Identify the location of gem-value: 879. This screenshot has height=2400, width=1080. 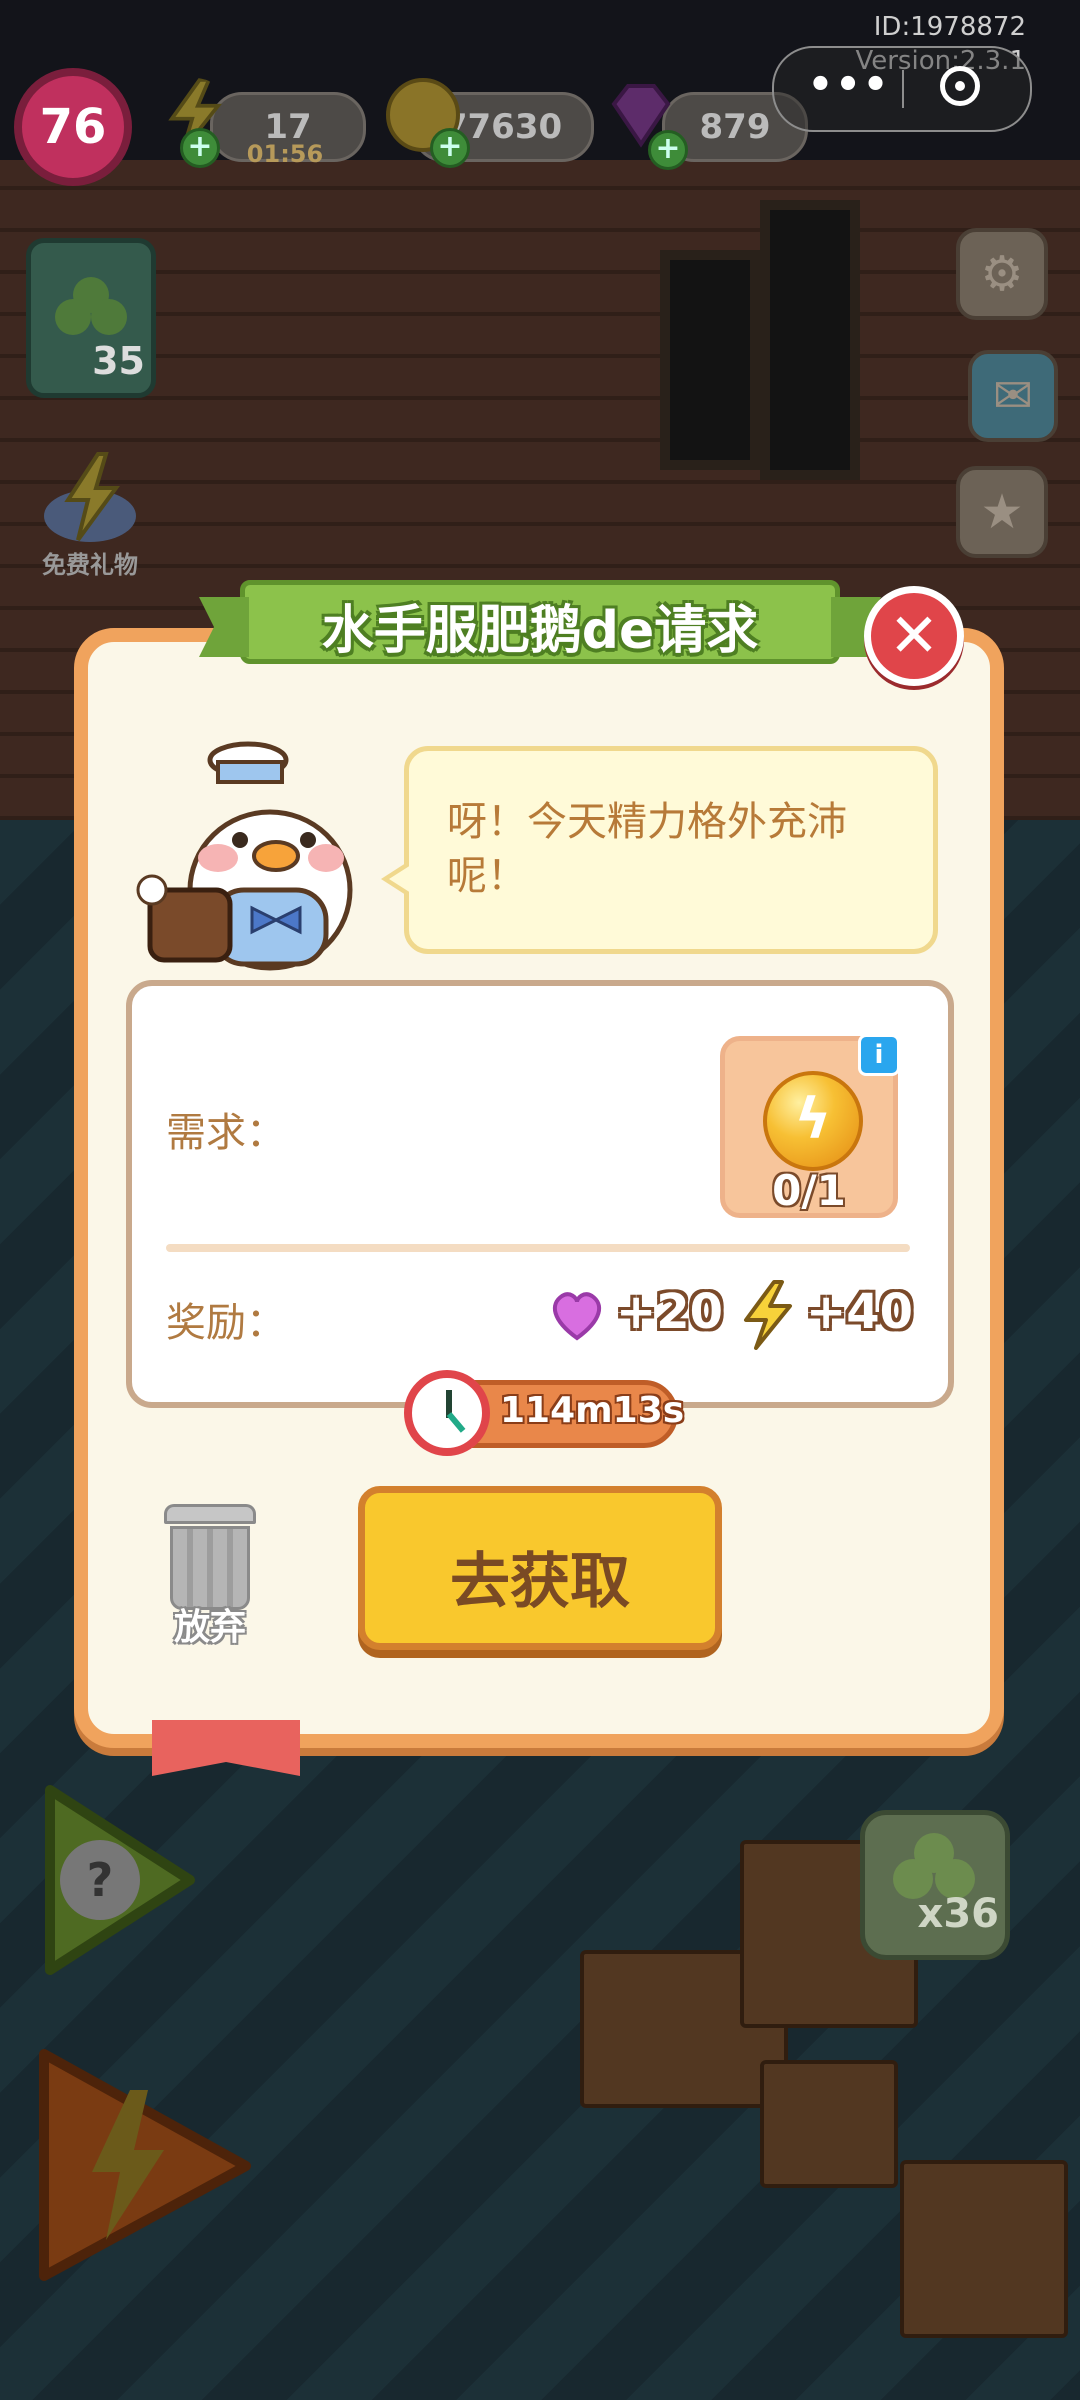
(735, 127).